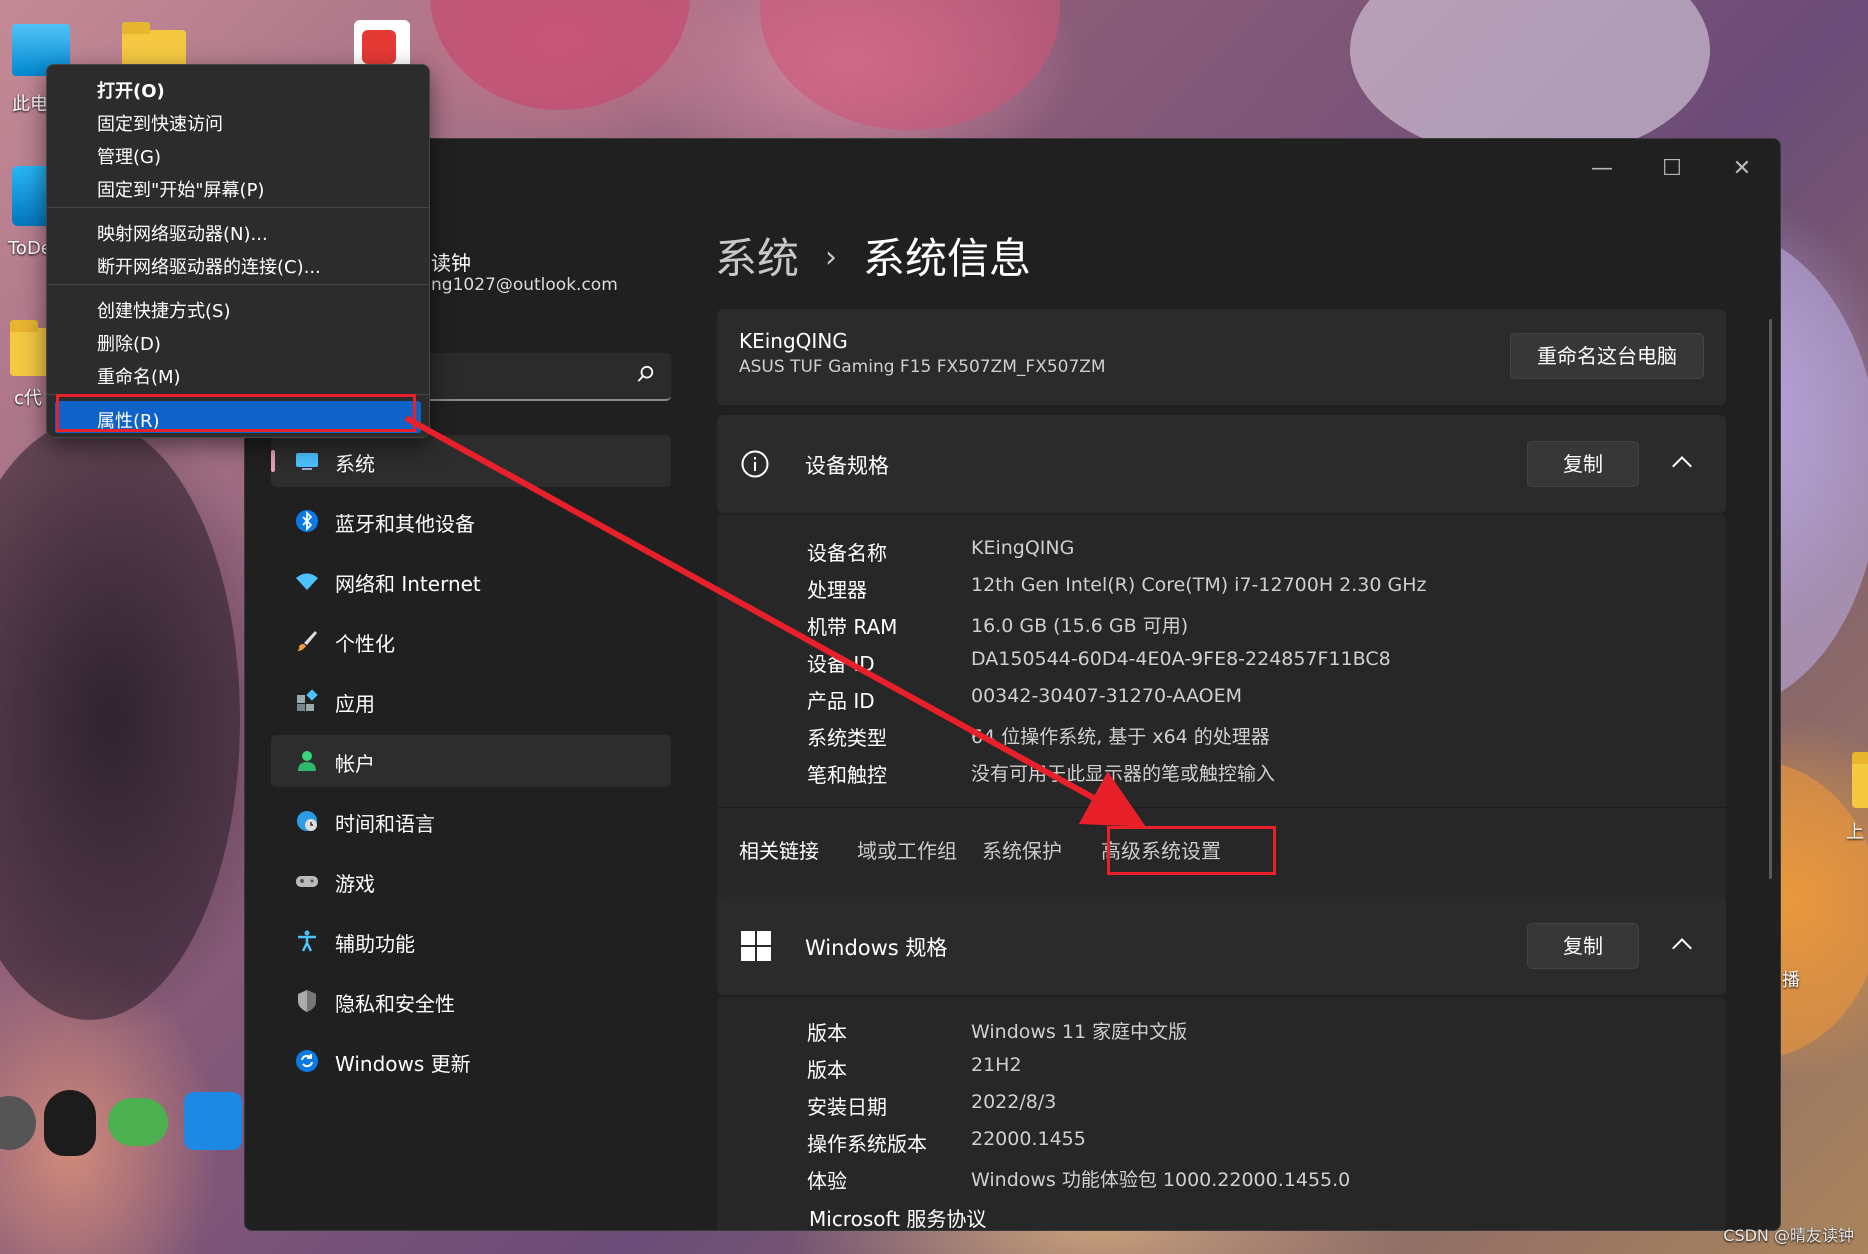  I want to click on monitor-icon, so click(307, 461).